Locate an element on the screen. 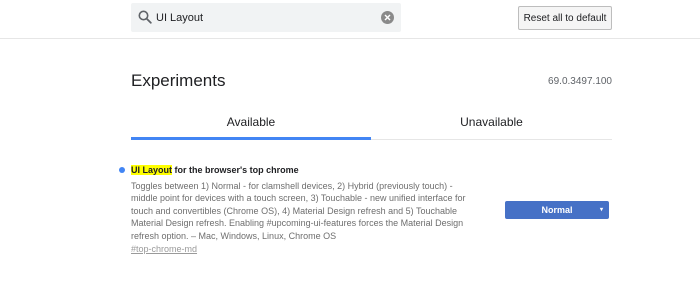 This screenshot has width=700, height=299. experiment-permalink: #top-chrome-md is located at coordinates (164, 249).